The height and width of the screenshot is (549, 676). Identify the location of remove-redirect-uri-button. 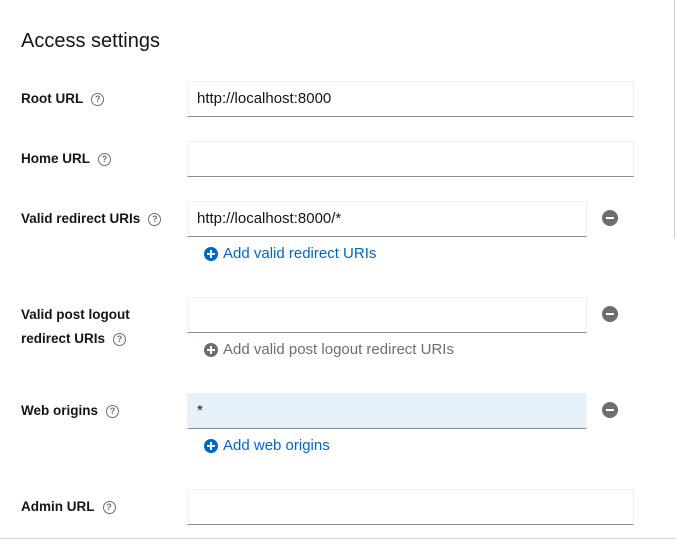
(610, 218).